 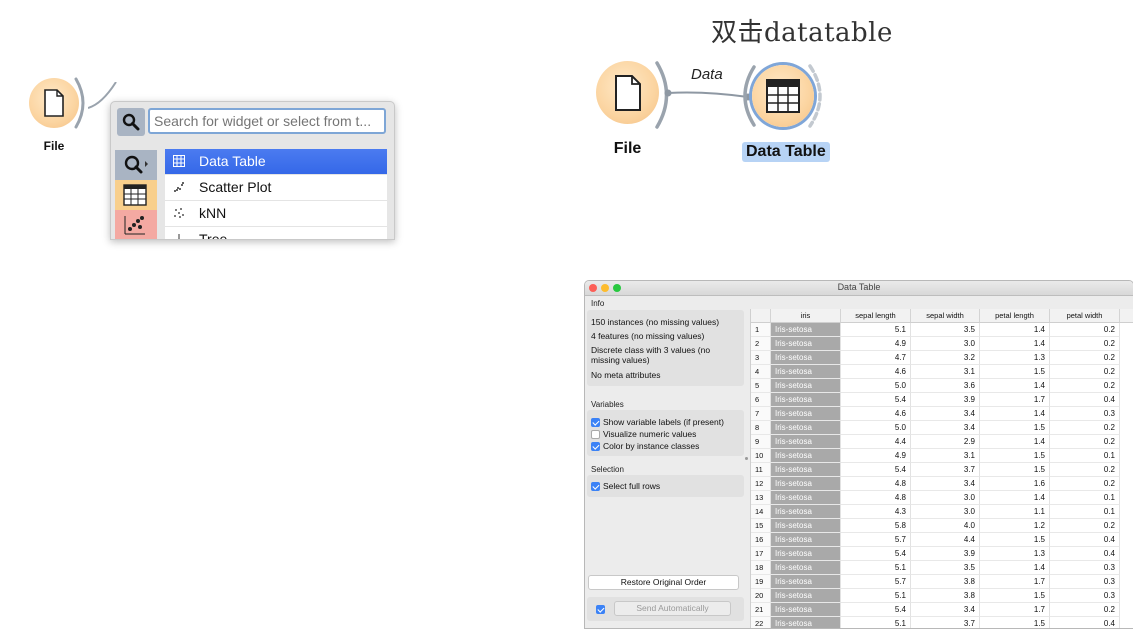 What do you see at coordinates (945, 428) in the screenshot?
I see `cell-sepal-width: 3.4` at bounding box center [945, 428].